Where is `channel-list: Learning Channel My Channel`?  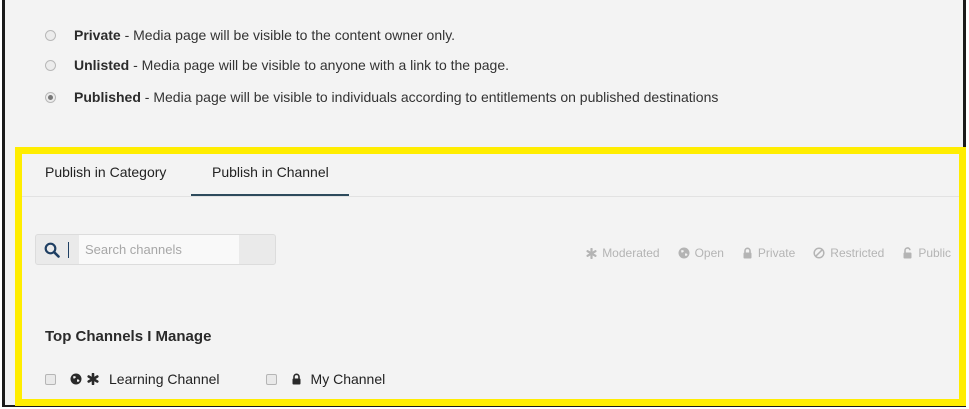 channel-list: Learning Channel My Channel is located at coordinates (238, 379).